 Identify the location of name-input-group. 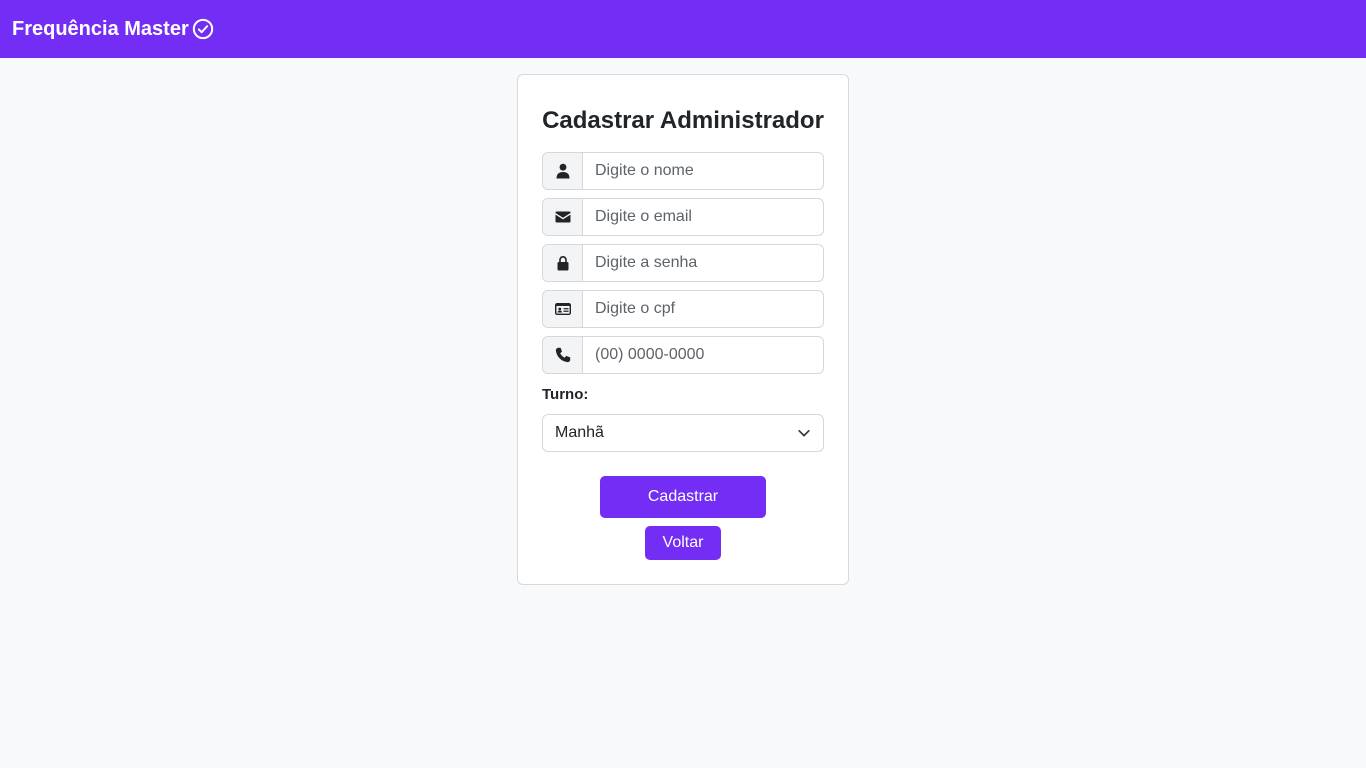
(683, 171).